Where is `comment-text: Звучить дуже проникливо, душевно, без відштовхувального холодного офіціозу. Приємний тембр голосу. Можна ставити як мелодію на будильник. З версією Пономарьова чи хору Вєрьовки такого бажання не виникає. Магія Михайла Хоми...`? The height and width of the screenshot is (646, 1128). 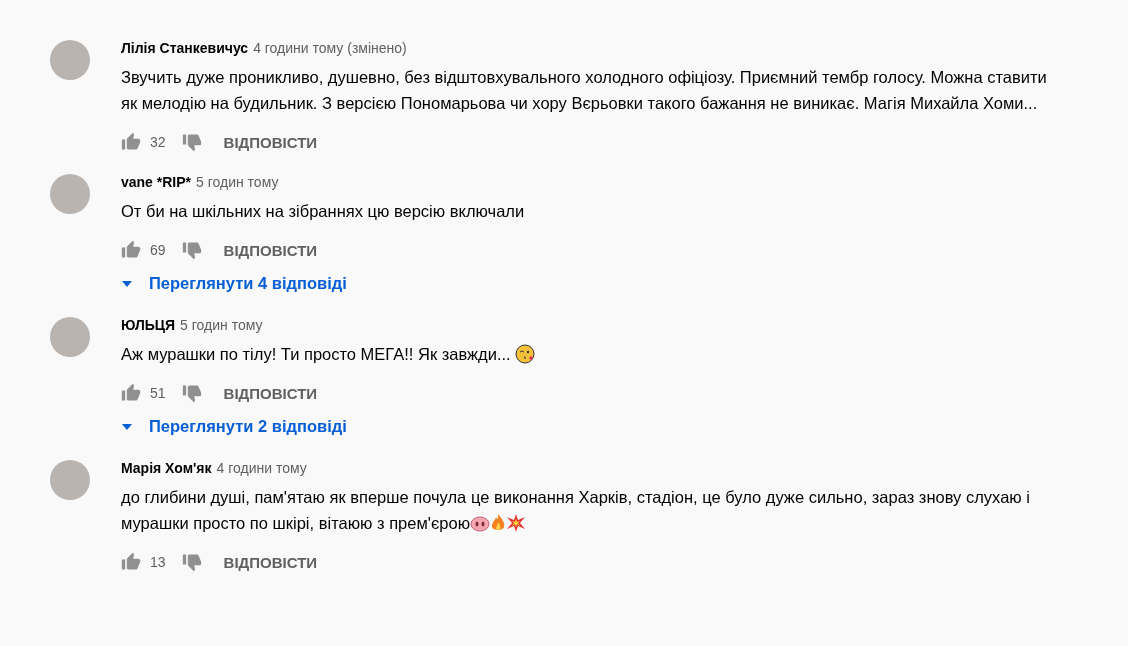
comment-text: Звучить дуже проникливо, душевно, без відштовхувального холодного офіціозу. Приємний тембр голосу. Можна ставити як мелодію на будильник. З версією Пономарьова чи хору Вєрьовки такого бажання не виникає. Магія Михайла Хоми... is located at coordinates (584, 90).